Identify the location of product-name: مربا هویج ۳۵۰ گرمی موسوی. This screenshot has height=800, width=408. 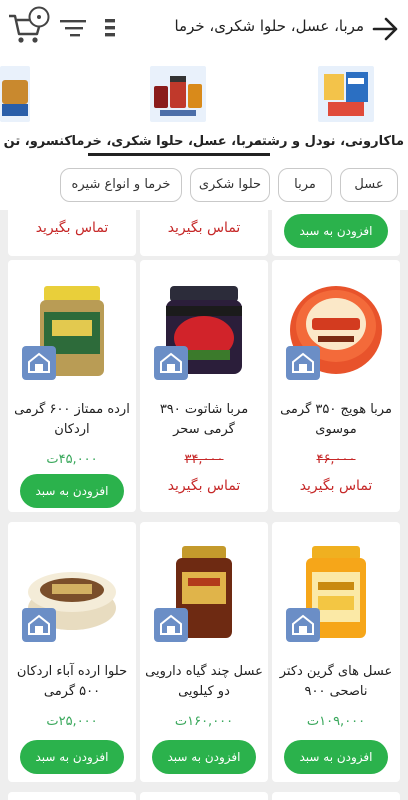
(336, 419).